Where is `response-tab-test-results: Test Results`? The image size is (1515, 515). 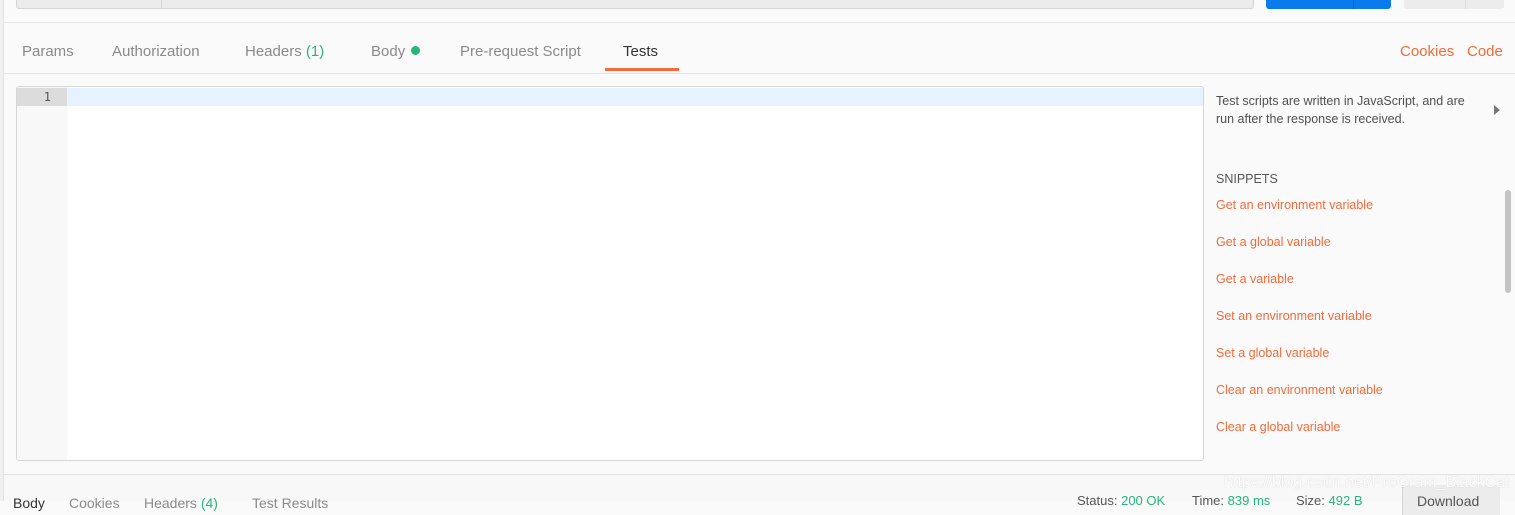 response-tab-test-results: Test Results is located at coordinates (290, 503).